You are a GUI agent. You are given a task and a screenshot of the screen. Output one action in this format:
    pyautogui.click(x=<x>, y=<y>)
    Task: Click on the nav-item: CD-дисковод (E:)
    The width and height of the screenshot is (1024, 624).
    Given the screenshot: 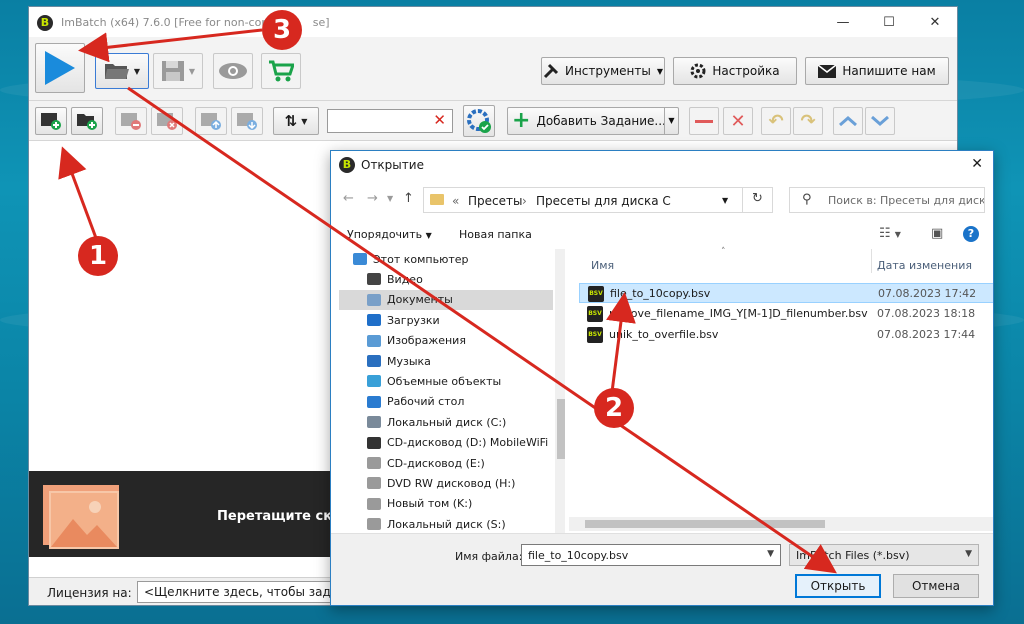 What is the action you would take?
    pyautogui.click(x=446, y=463)
    